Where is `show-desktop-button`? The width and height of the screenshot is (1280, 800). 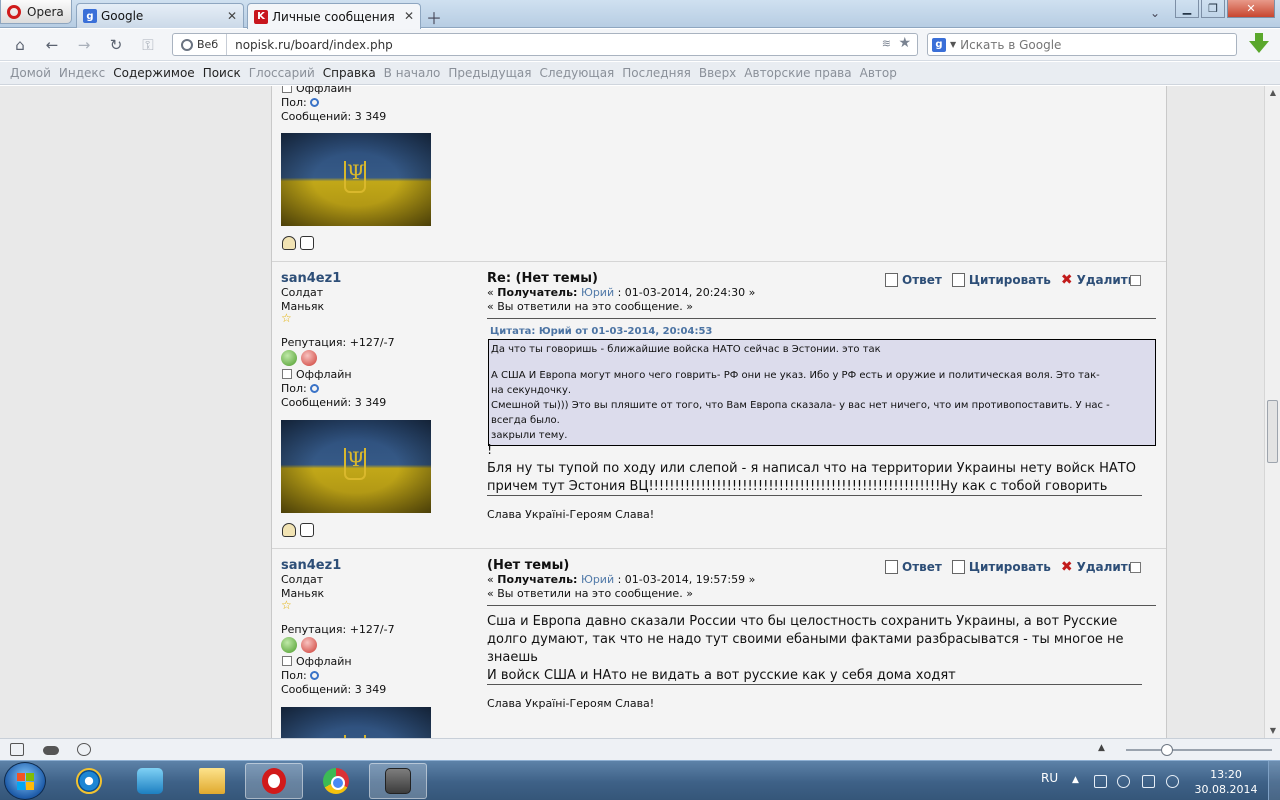
show-desktop-button is located at coordinates (1274, 780).